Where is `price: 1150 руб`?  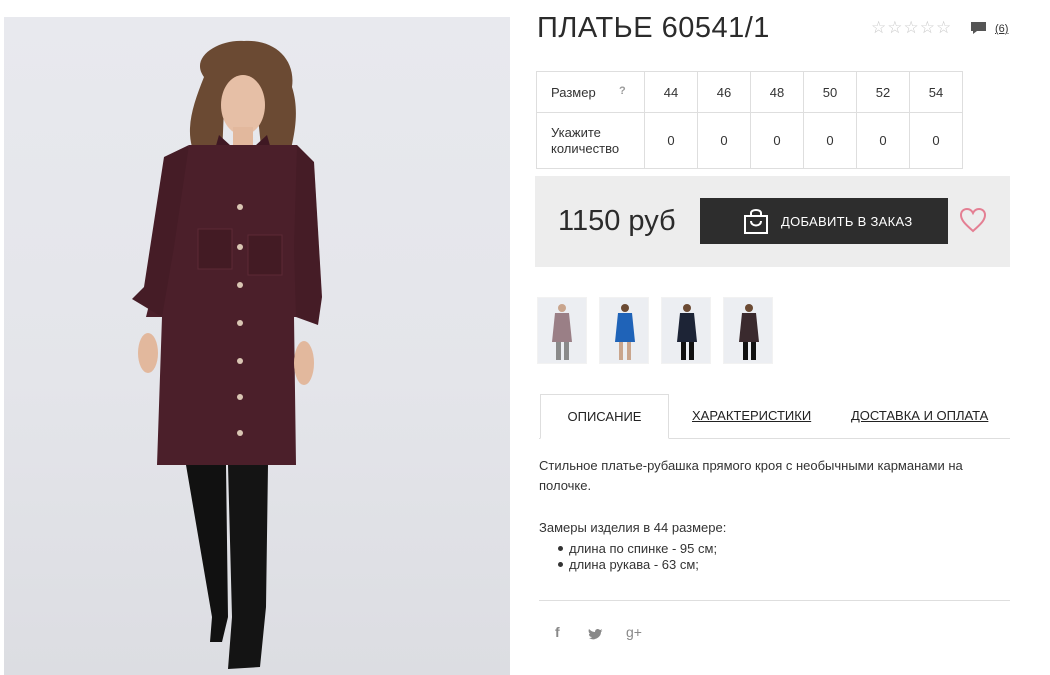
price: 1150 руб is located at coordinates (617, 221).